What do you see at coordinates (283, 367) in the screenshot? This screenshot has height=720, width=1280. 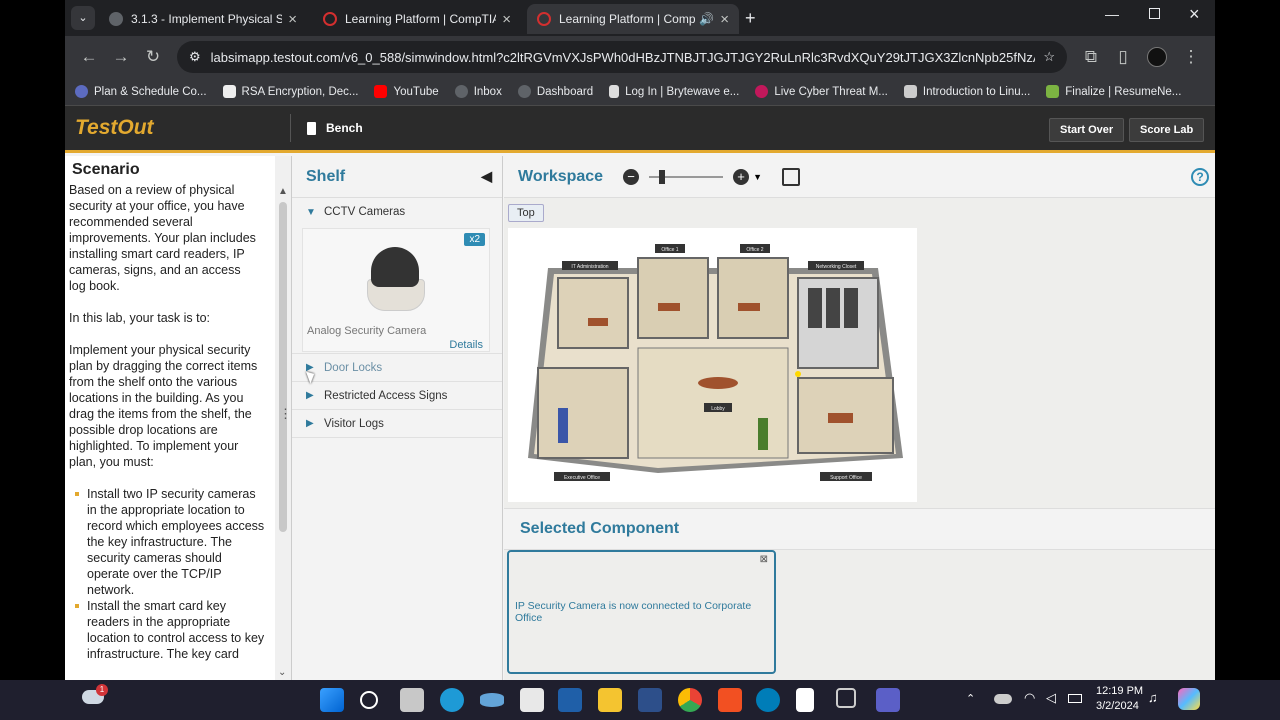 I see `scroll-thumb` at bounding box center [283, 367].